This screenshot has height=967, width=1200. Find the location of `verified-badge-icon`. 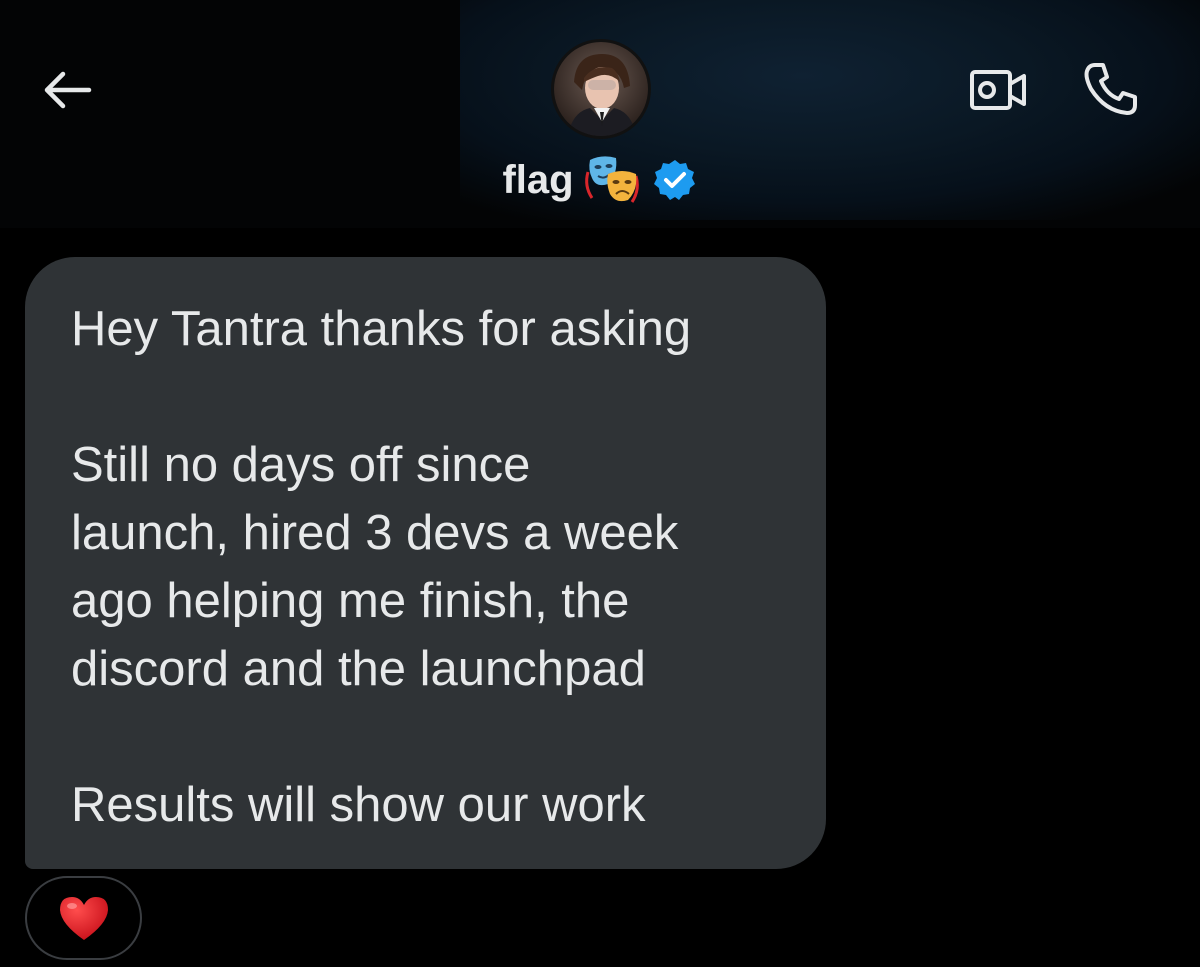

verified-badge-icon is located at coordinates (674, 180).